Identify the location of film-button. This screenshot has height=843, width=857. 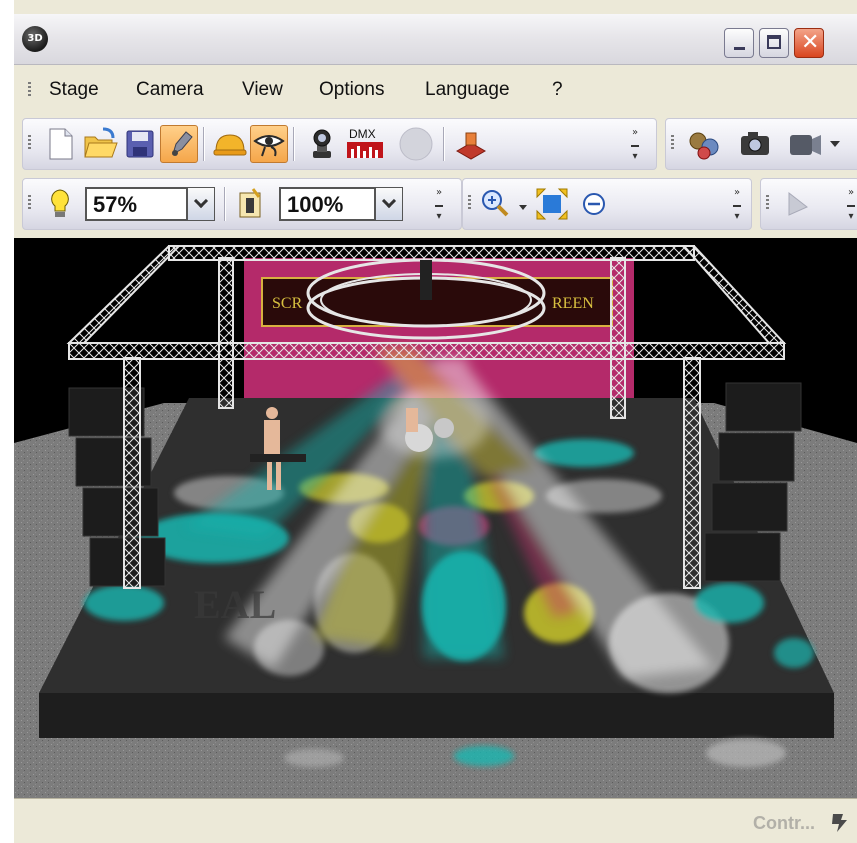
(703, 144).